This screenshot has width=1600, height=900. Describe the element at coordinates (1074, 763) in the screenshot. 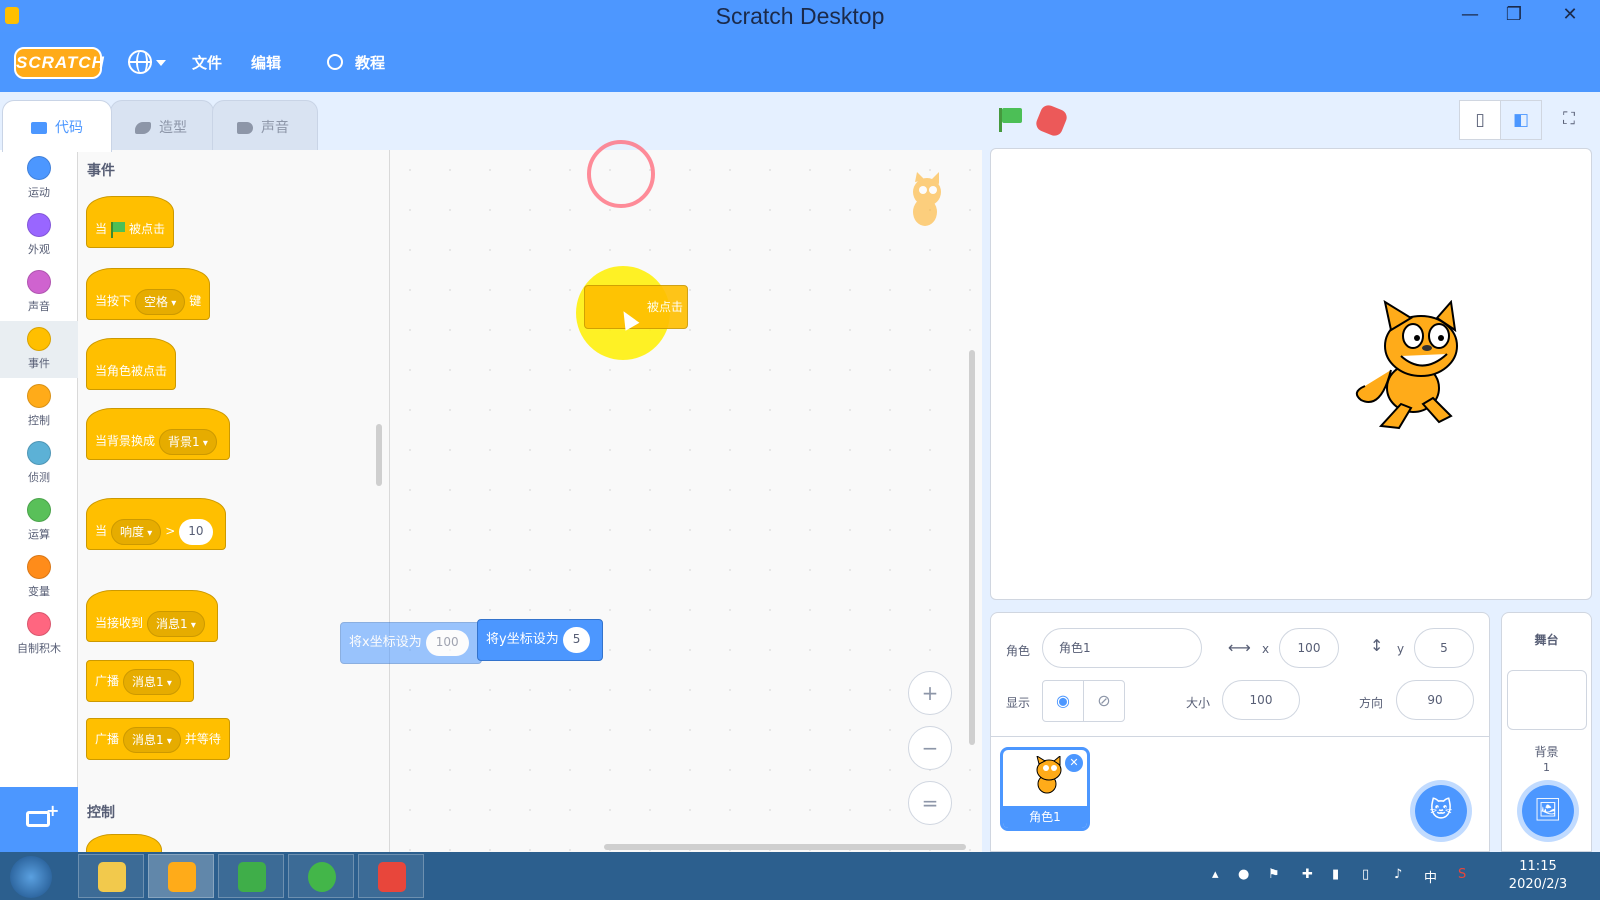

I see `delete-sprite-icon: ✕` at that location.